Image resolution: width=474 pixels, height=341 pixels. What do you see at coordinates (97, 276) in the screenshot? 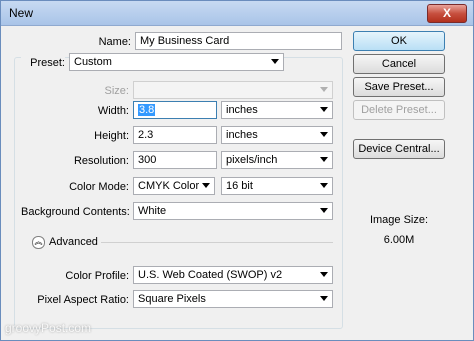
I see `color-profile-label: Color Profile:` at bounding box center [97, 276].